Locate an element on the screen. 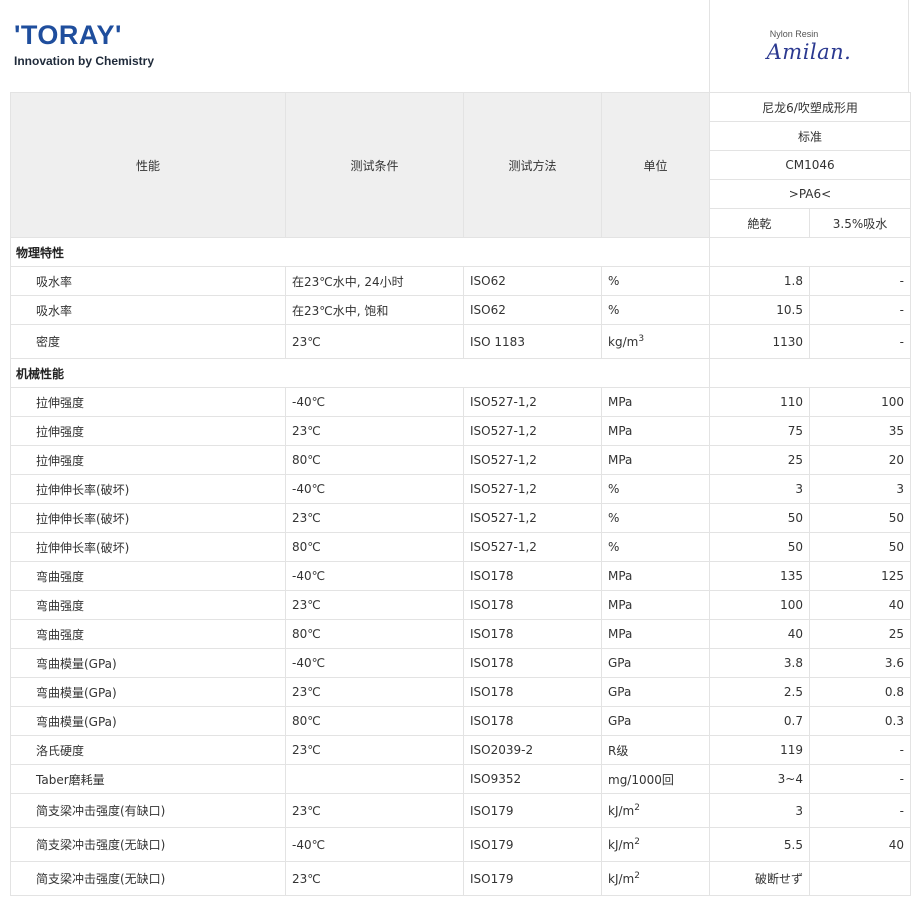 The width and height of the screenshot is (914, 907). table-row: 弯曲模量(GPa) 23℃ ISO178 GPa 2.5 0.8 is located at coordinates (460, 692).